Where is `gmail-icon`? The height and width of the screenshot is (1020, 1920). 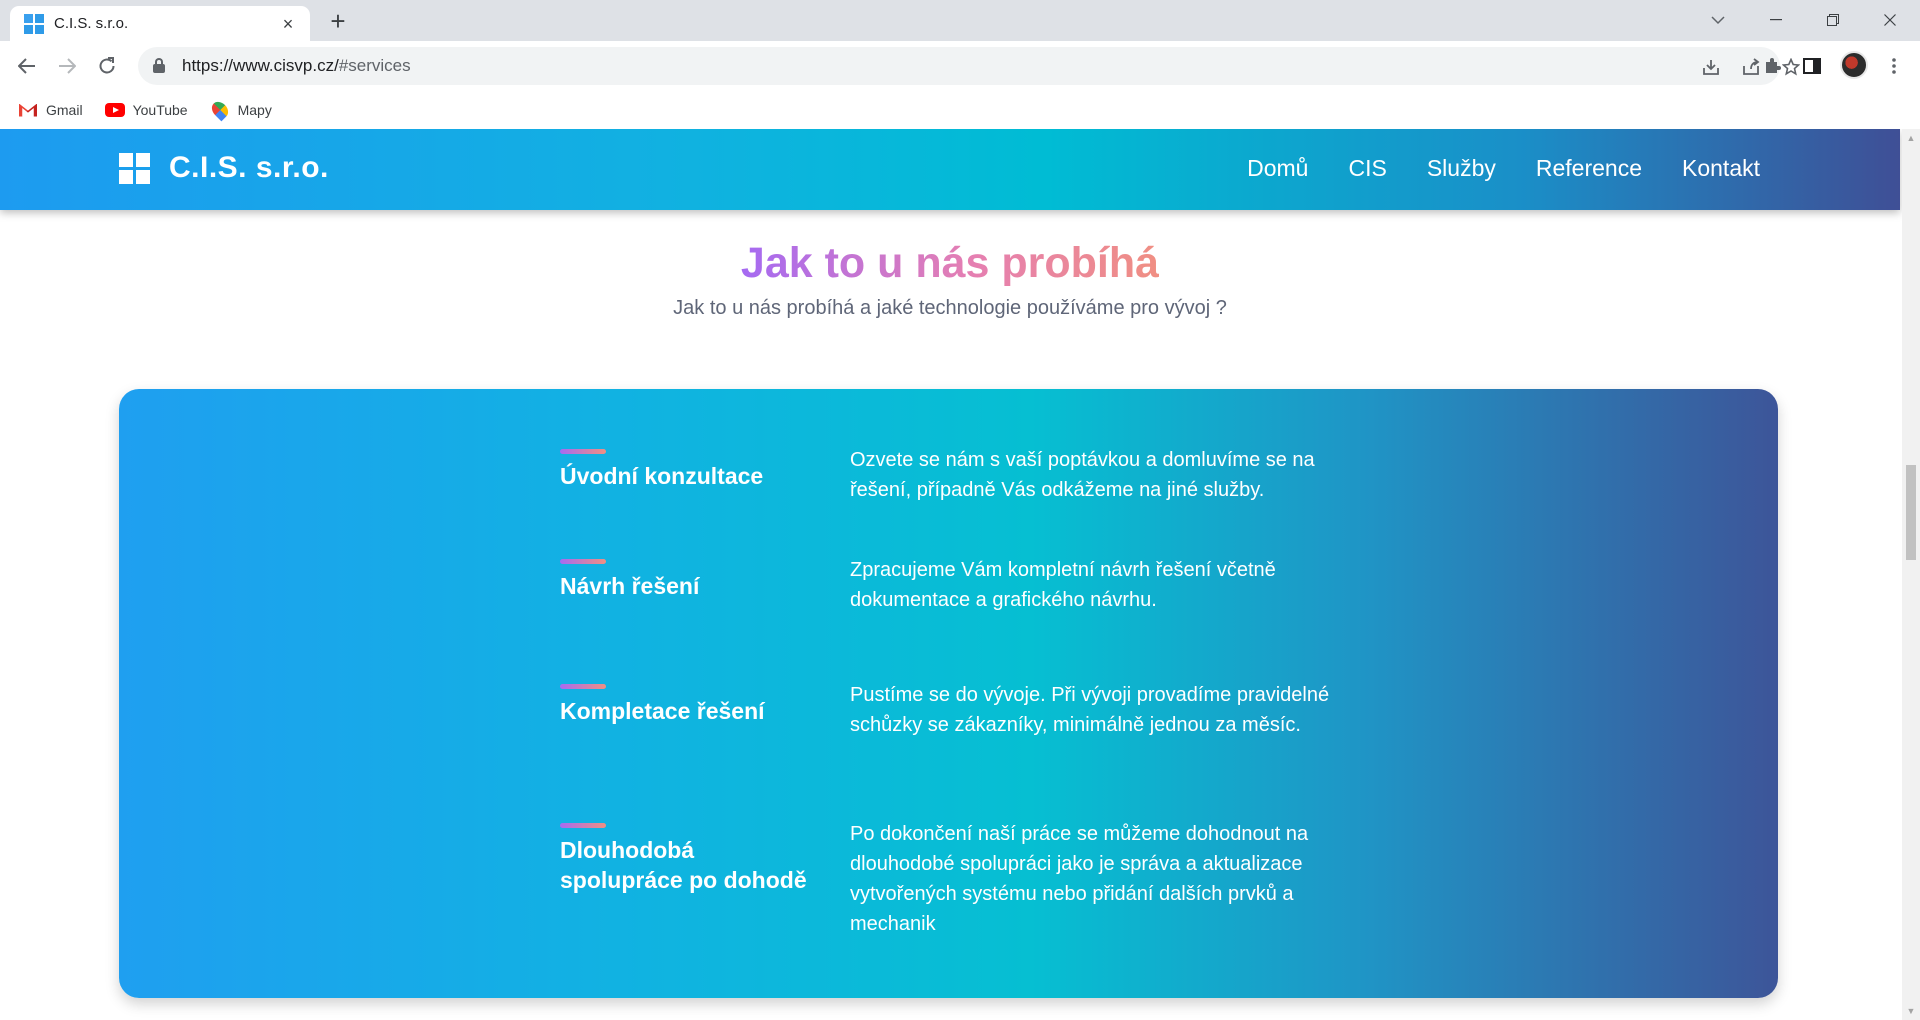
gmail-icon is located at coordinates (28, 110).